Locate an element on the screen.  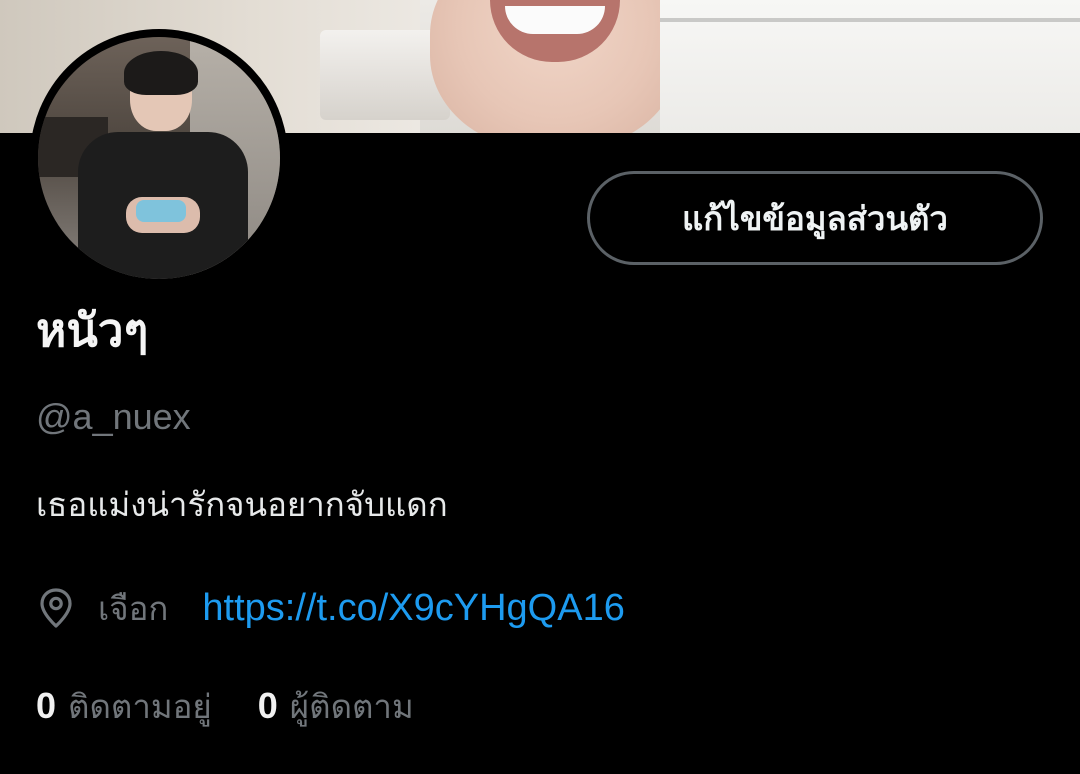
followers-stat: 0 ผู้ติดตาม is located at coordinates (336, 706).